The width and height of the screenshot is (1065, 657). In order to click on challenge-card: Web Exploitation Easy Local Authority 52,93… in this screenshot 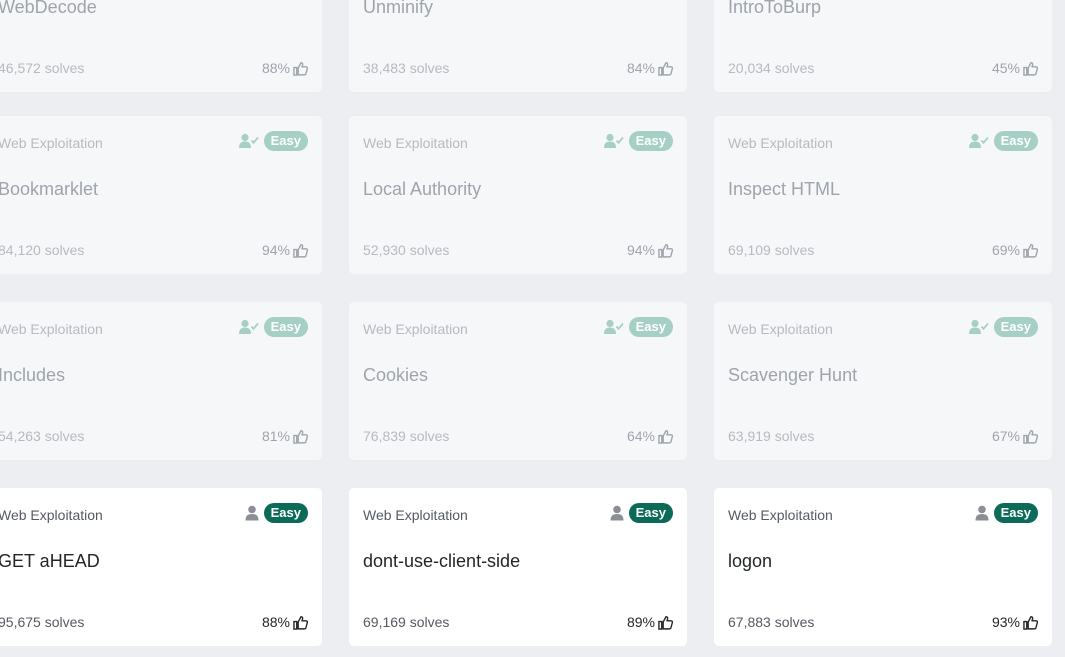, I will do `click(518, 195)`.